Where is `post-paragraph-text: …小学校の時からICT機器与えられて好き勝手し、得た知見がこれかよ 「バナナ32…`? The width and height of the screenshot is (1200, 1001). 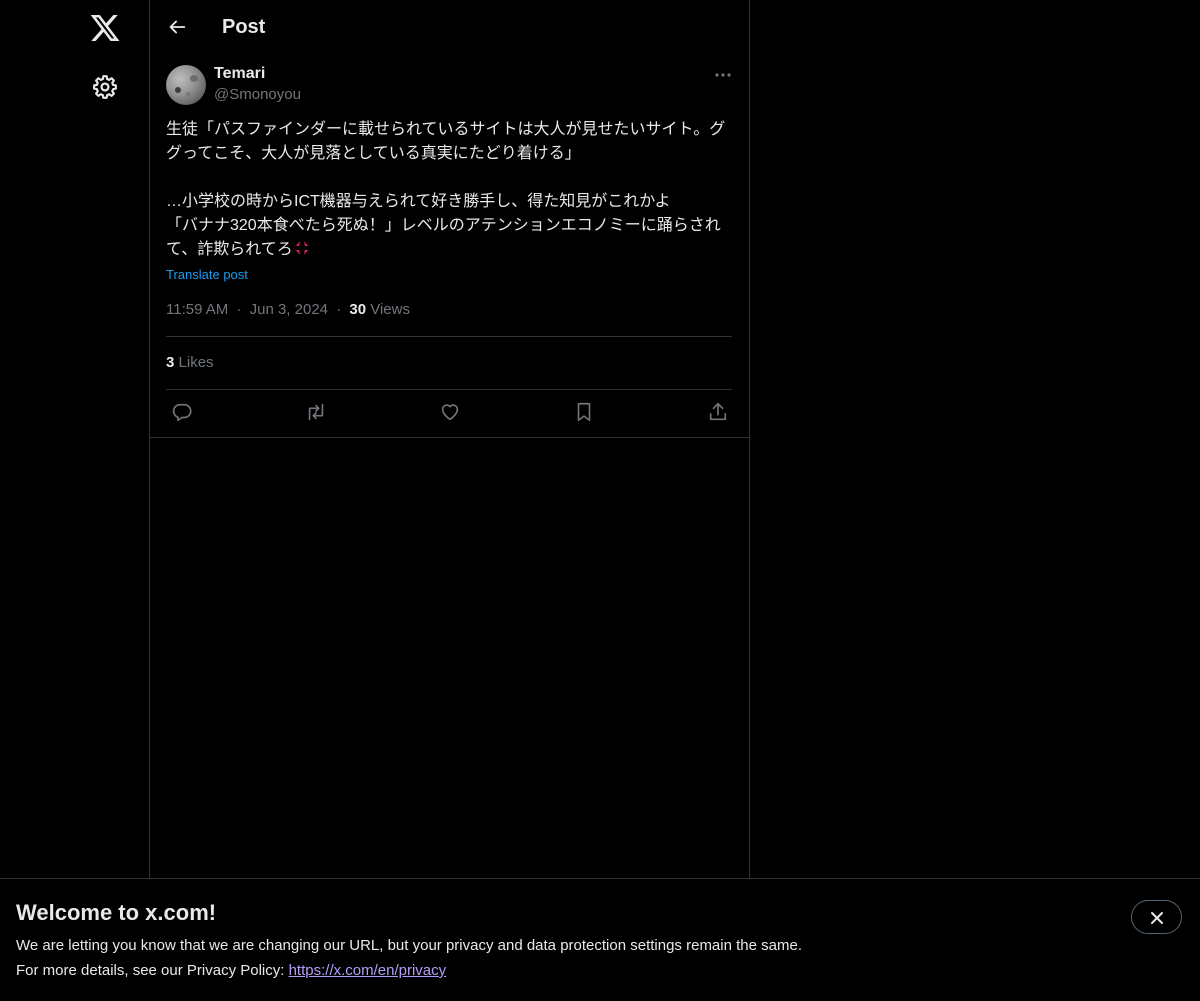 post-paragraph-text: …小学校の時からICT機器与えられて好き勝手し、得た知見がこれかよ 「バナナ32… is located at coordinates (443, 225).